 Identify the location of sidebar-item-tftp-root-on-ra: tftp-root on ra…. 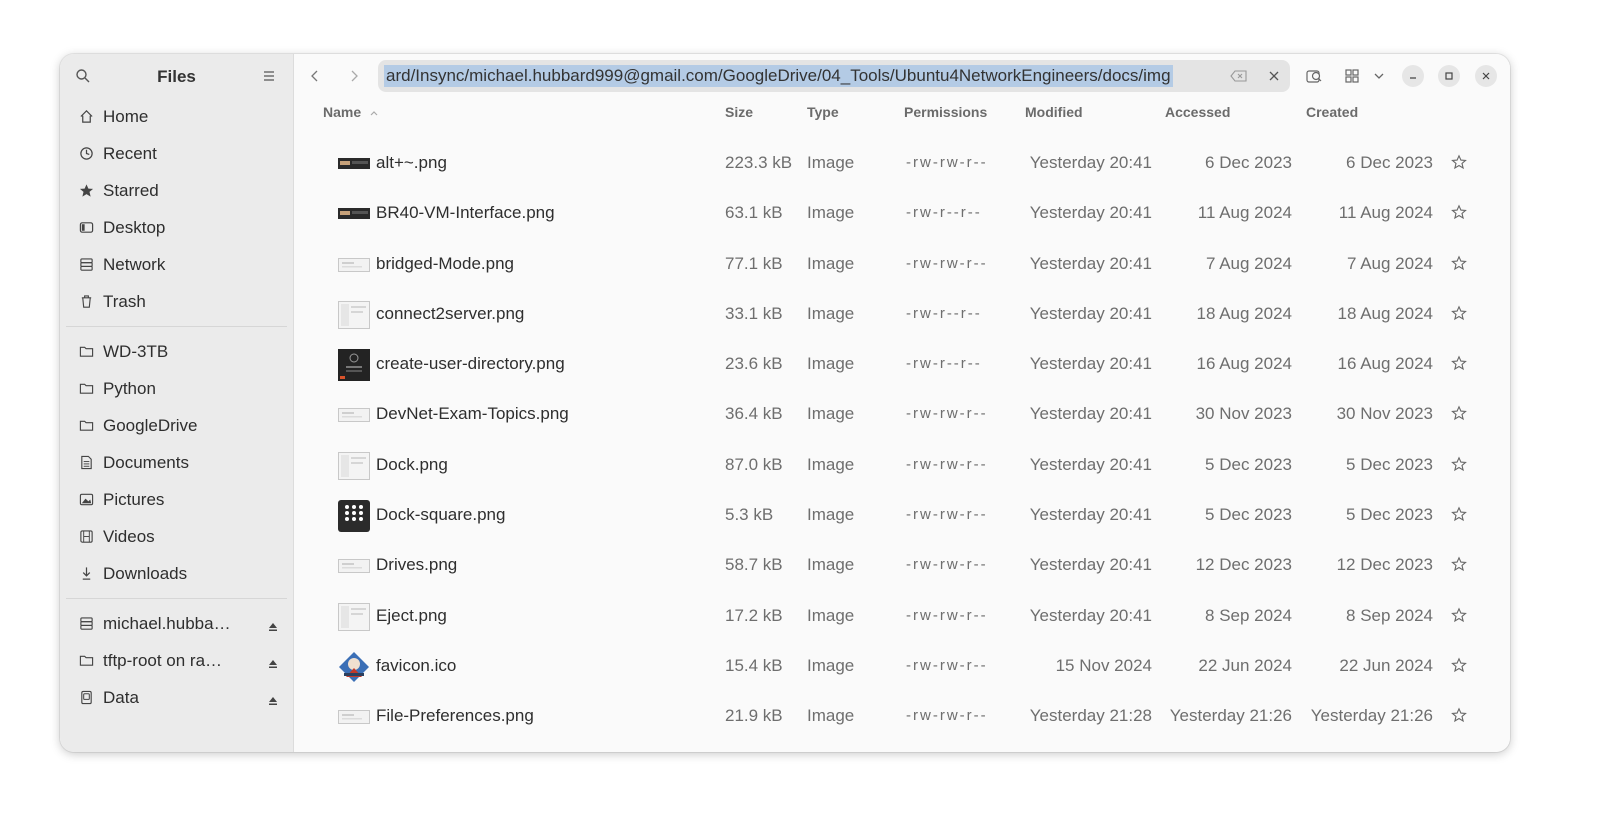
(176, 660).